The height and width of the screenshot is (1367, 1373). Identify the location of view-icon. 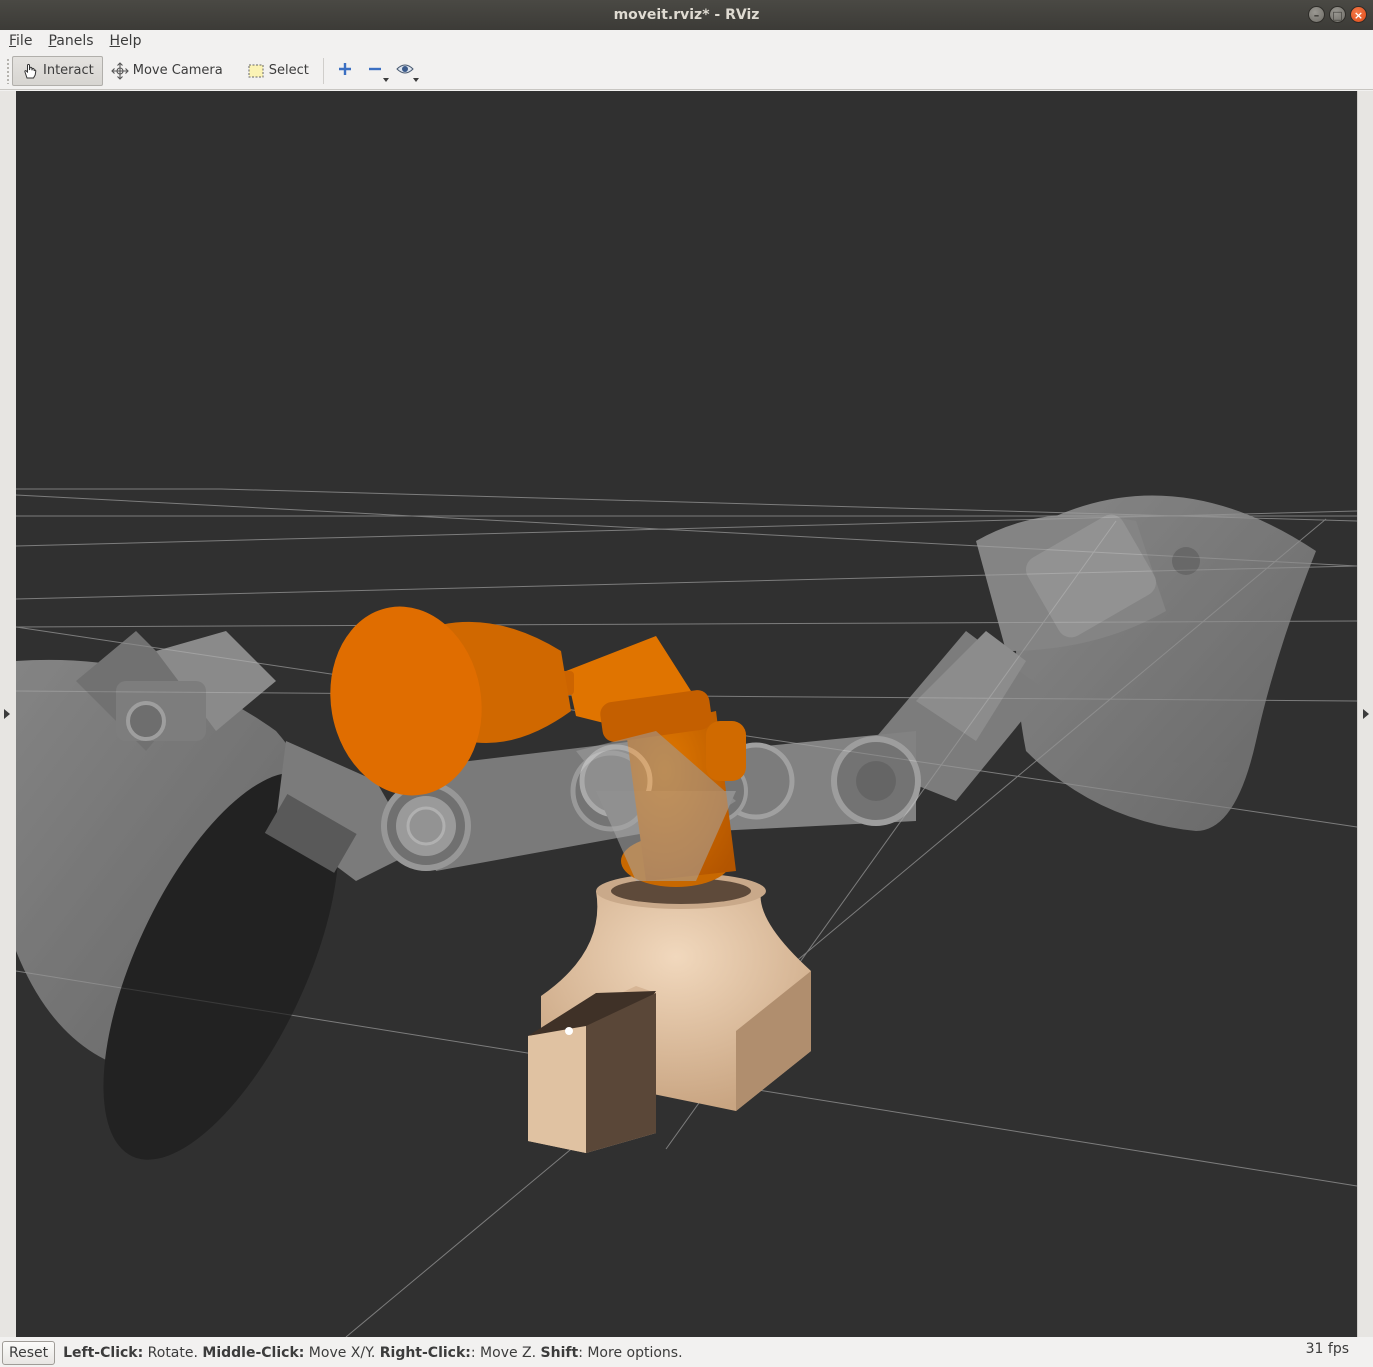
(405, 71).